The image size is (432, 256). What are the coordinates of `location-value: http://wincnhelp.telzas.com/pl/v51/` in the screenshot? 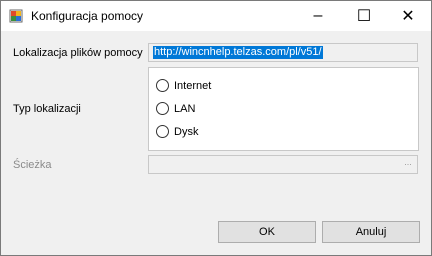 It's located at (238, 52).